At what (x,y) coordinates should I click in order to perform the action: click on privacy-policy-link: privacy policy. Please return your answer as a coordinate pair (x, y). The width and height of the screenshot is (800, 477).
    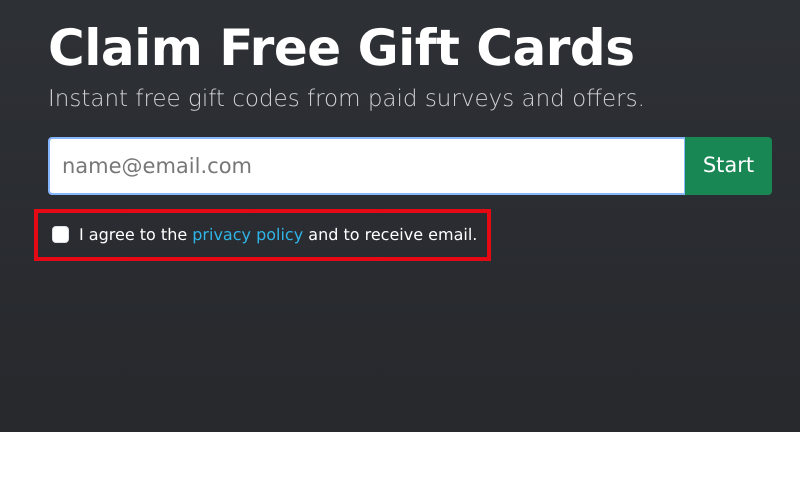
    Looking at the image, I should click on (248, 234).